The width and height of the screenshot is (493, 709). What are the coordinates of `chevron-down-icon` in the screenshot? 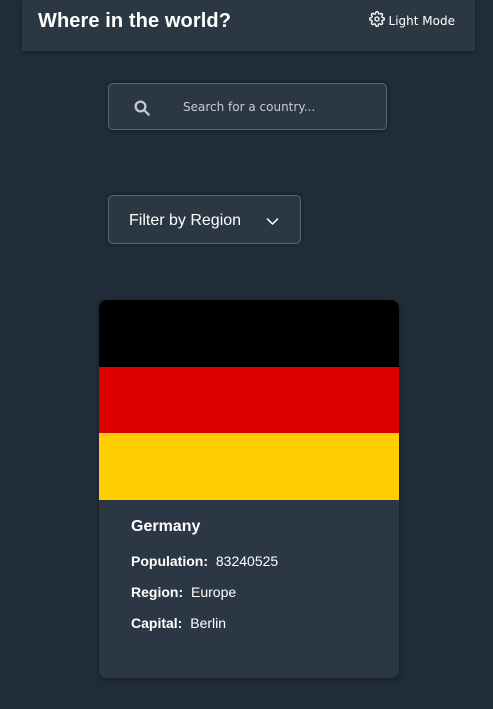 It's located at (272, 221).